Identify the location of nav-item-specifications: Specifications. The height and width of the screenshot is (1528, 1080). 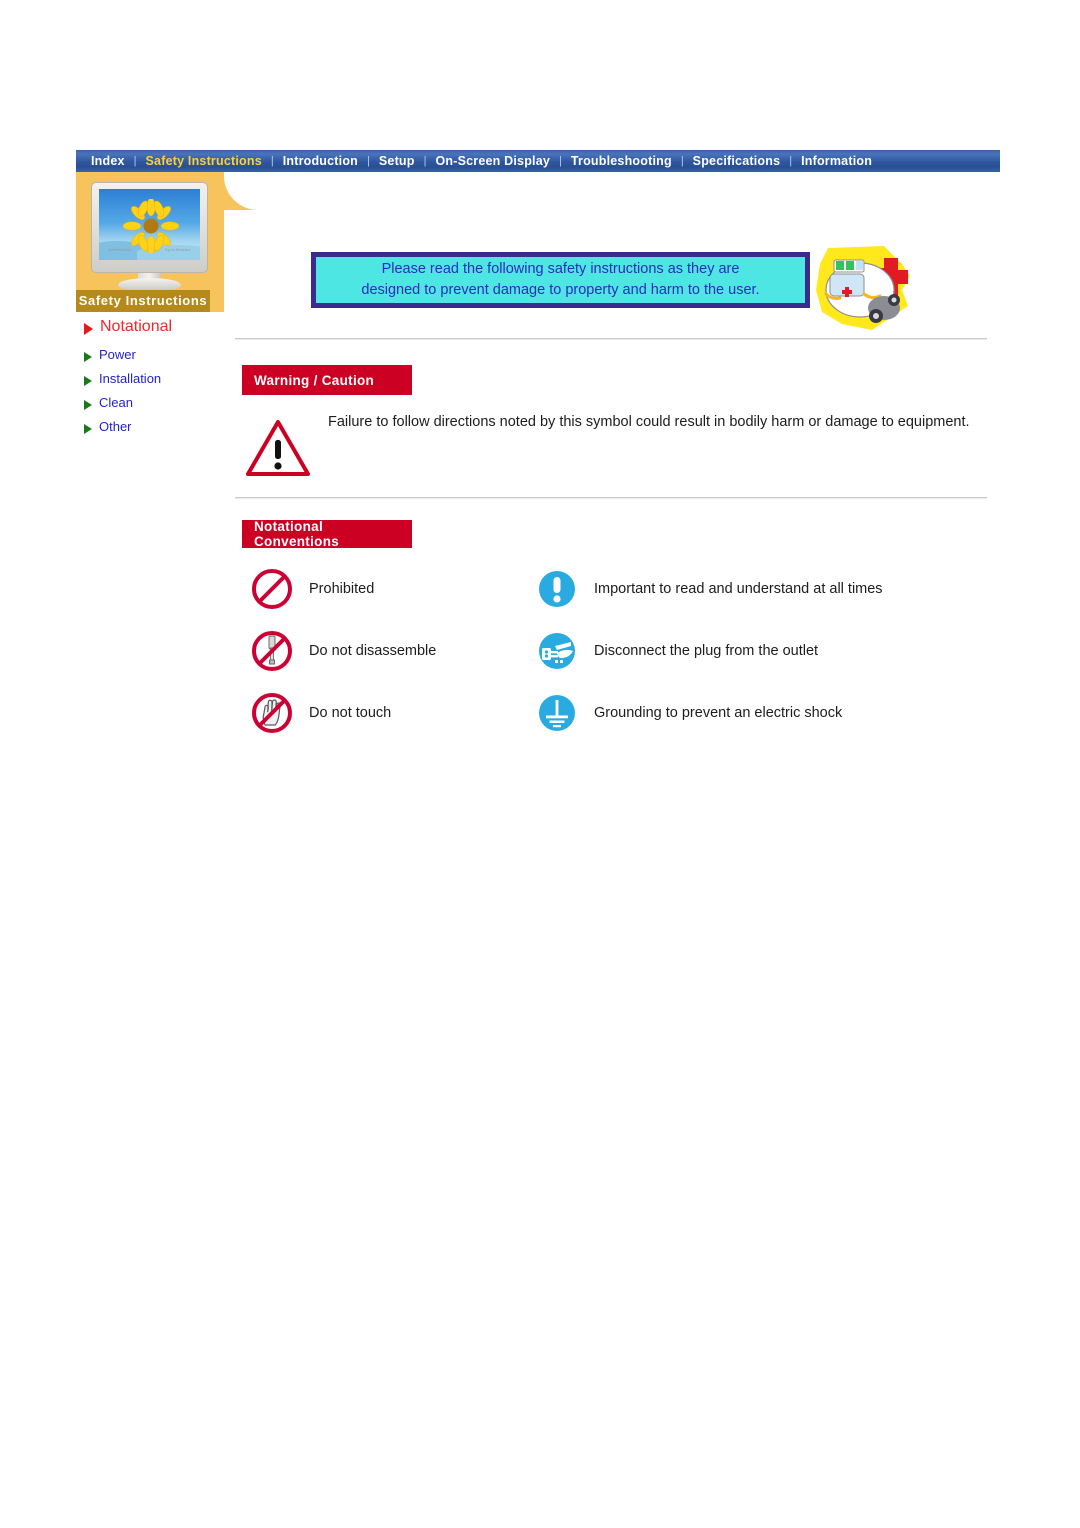
(737, 161).